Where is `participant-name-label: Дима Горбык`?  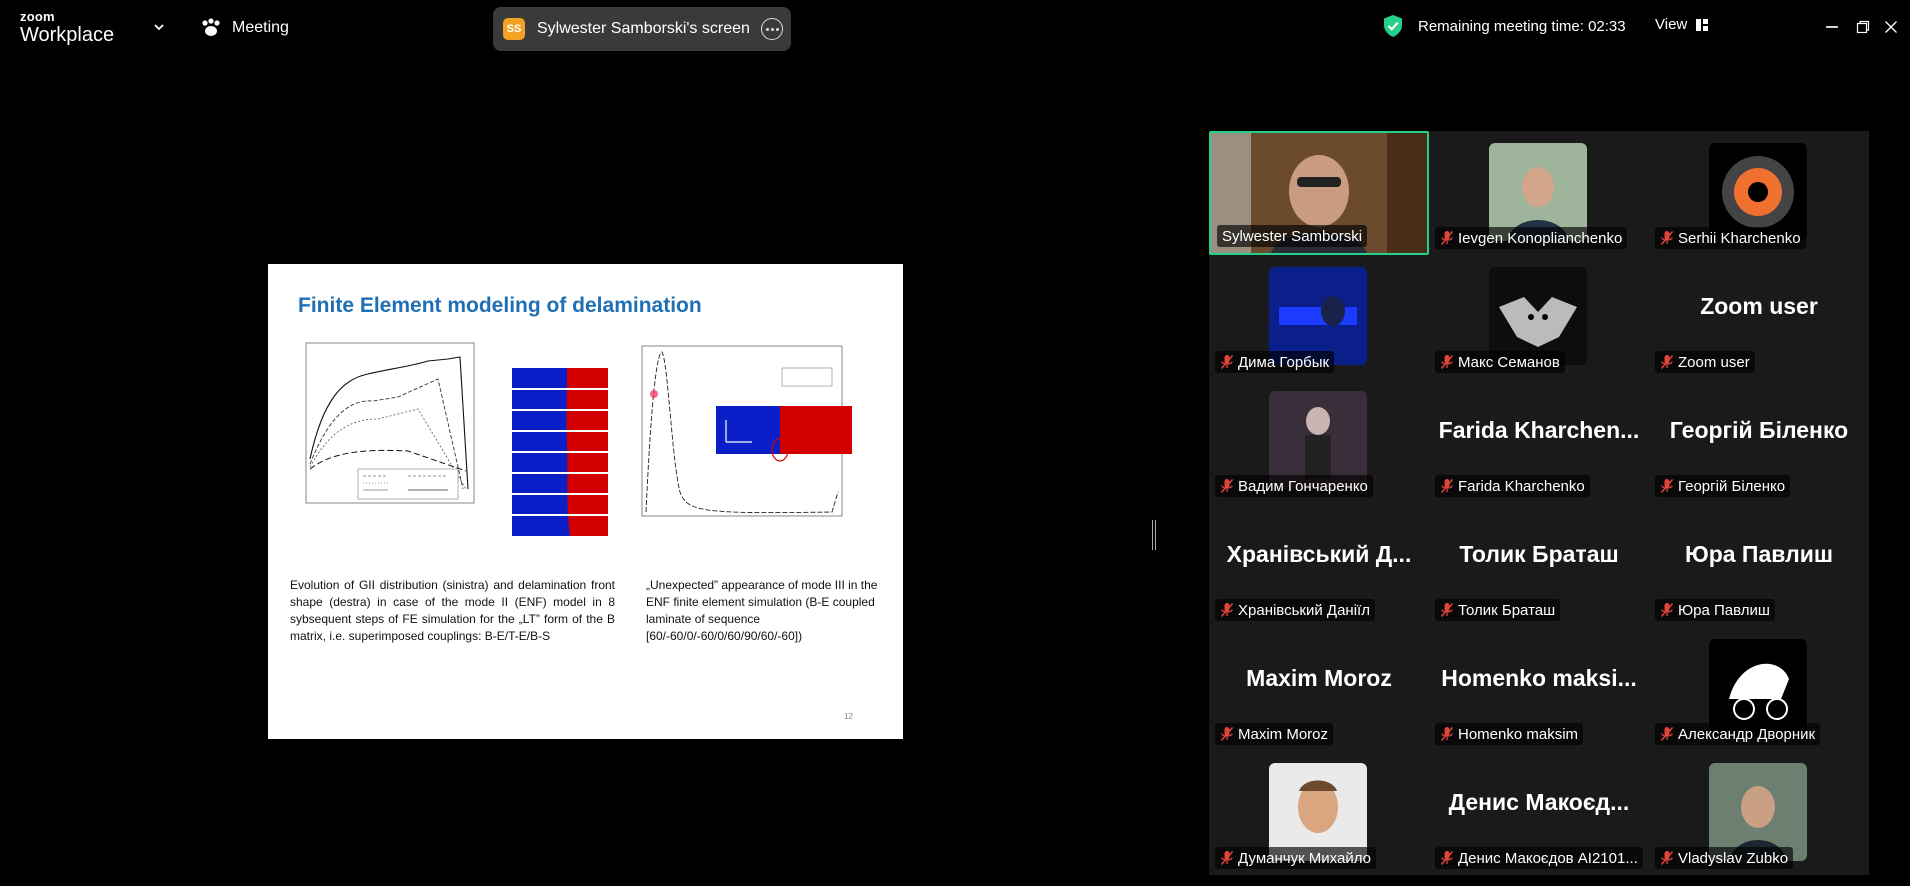 participant-name-label: Дима Горбык is located at coordinates (1275, 362).